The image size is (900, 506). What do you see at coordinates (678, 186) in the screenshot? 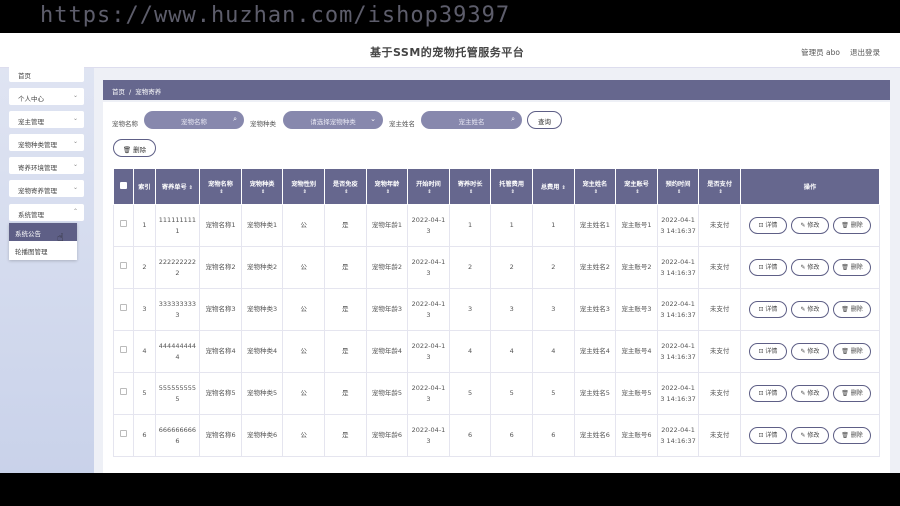
I see `column-header: 预约时间 ⇕` at bounding box center [678, 186].